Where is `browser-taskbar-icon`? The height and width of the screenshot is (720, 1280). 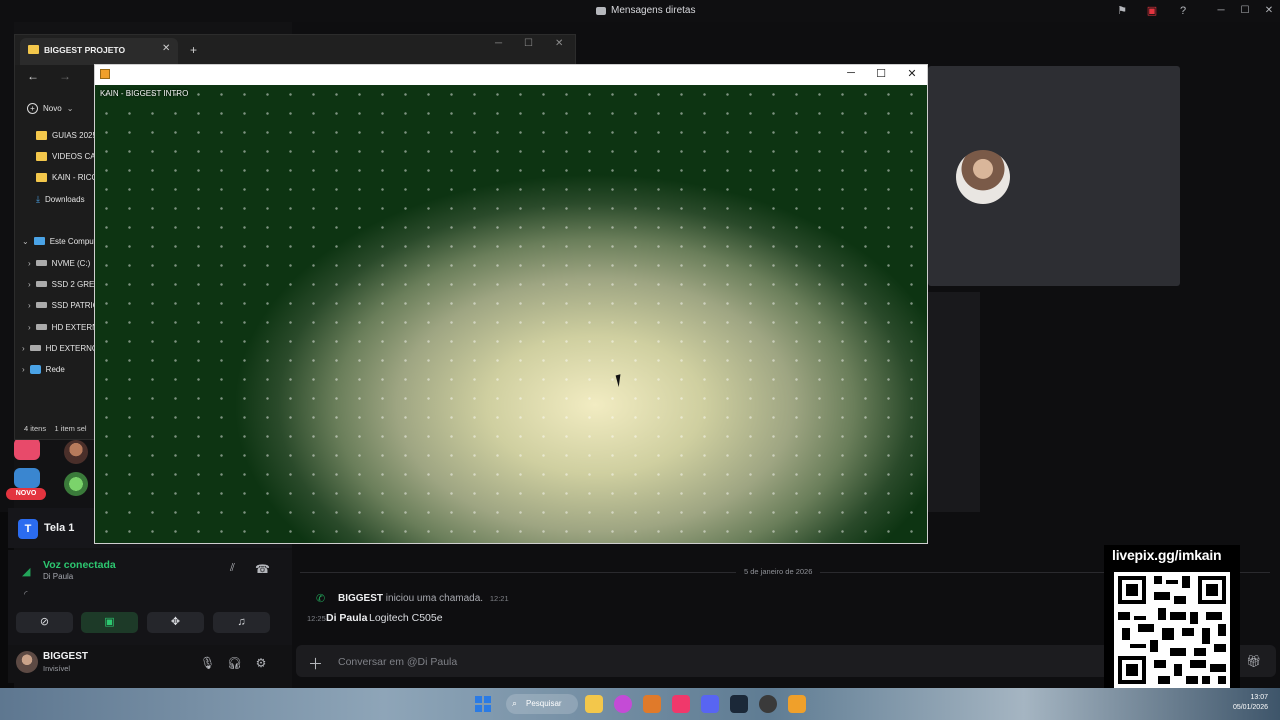
browser-taskbar-icon is located at coordinates (652, 704).